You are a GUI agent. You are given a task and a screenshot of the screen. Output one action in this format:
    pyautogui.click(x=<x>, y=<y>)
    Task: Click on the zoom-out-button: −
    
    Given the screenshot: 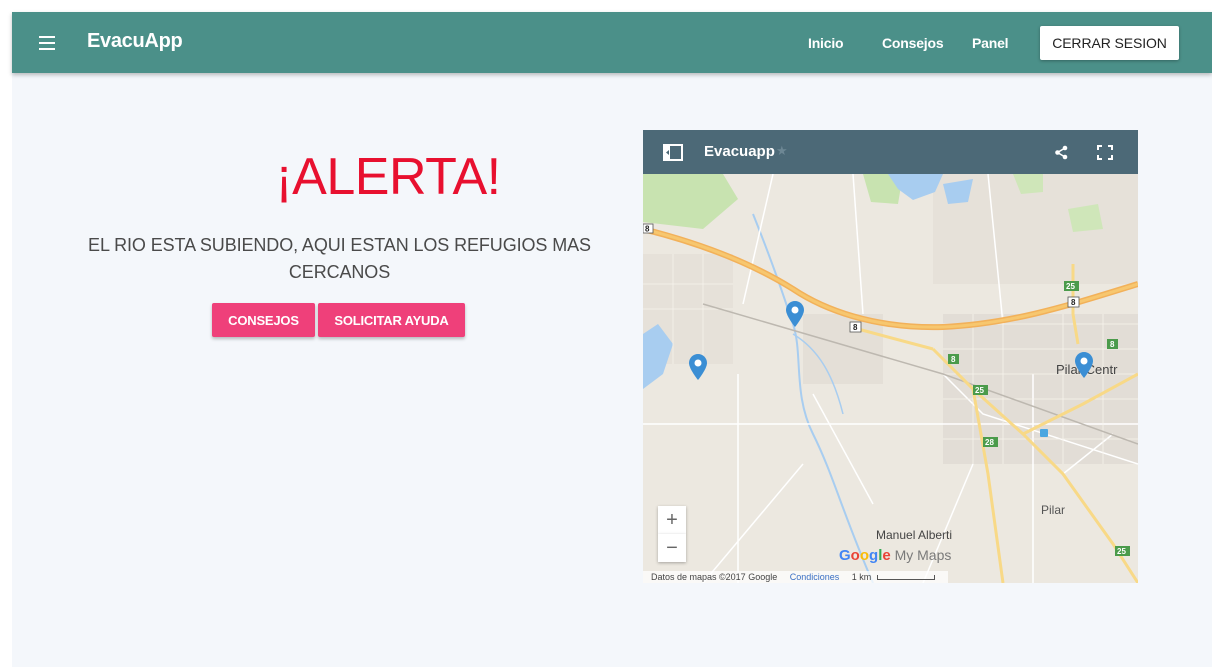 What is the action you would take?
    pyautogui.click(x=672, y=548)
    